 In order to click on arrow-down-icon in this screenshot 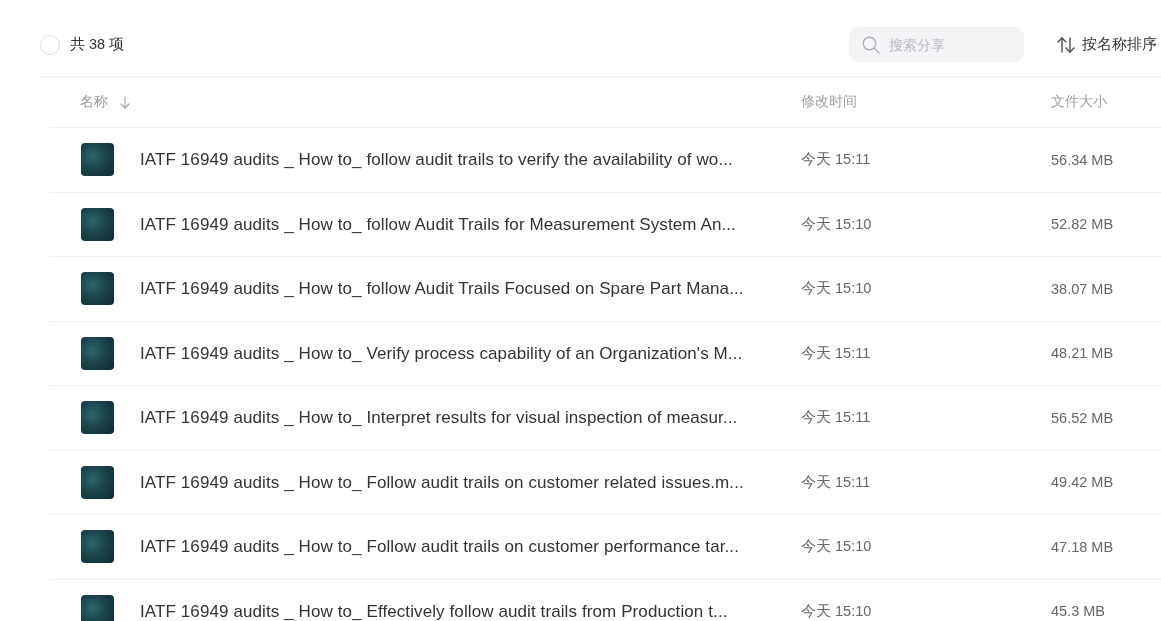, I will do `click(125, 102)`.